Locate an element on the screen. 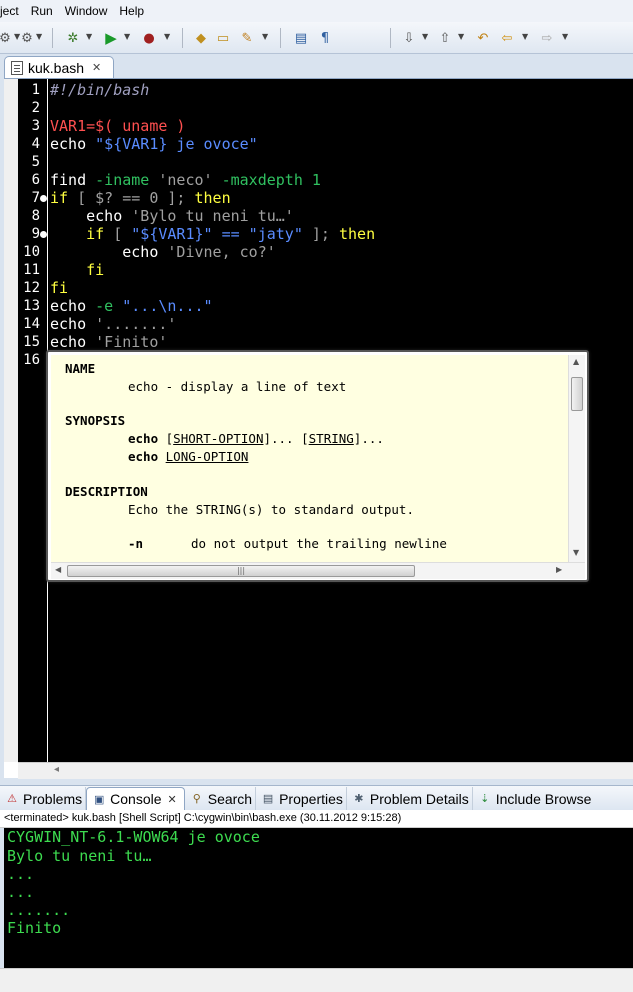 The height and width of the screenshot is (992, 633). tab-properties-label: Properties is located at coordinates (311, 798).